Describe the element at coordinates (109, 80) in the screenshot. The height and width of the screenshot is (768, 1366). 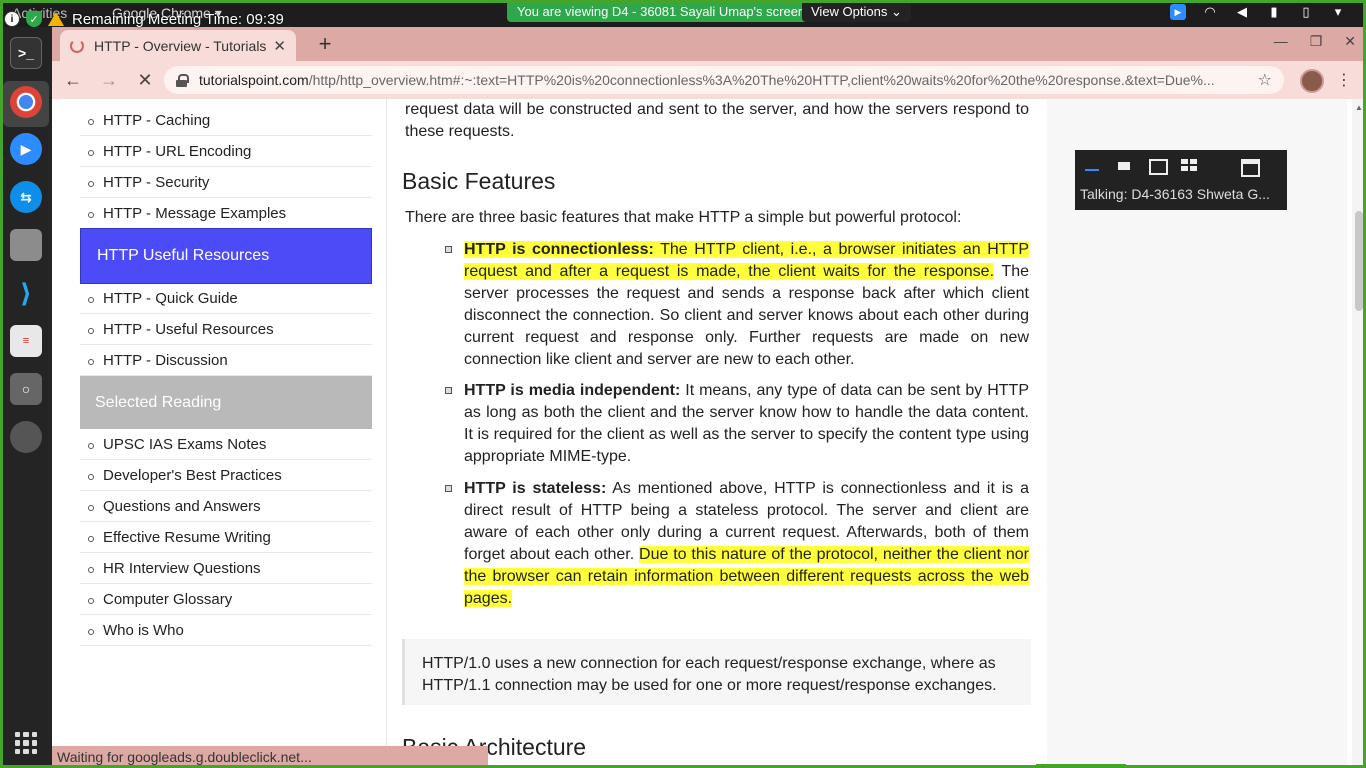
I see `forward-button: →` at that location.